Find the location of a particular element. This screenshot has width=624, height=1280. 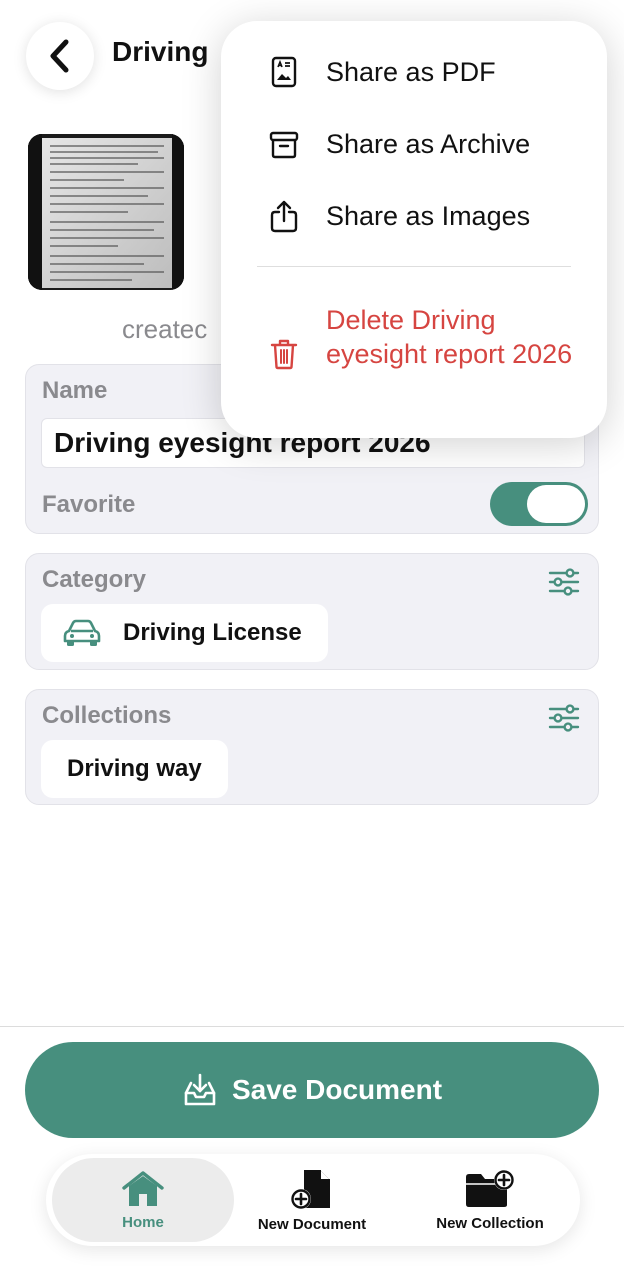

chevron-left-icon is located at coordinates (59, 56).